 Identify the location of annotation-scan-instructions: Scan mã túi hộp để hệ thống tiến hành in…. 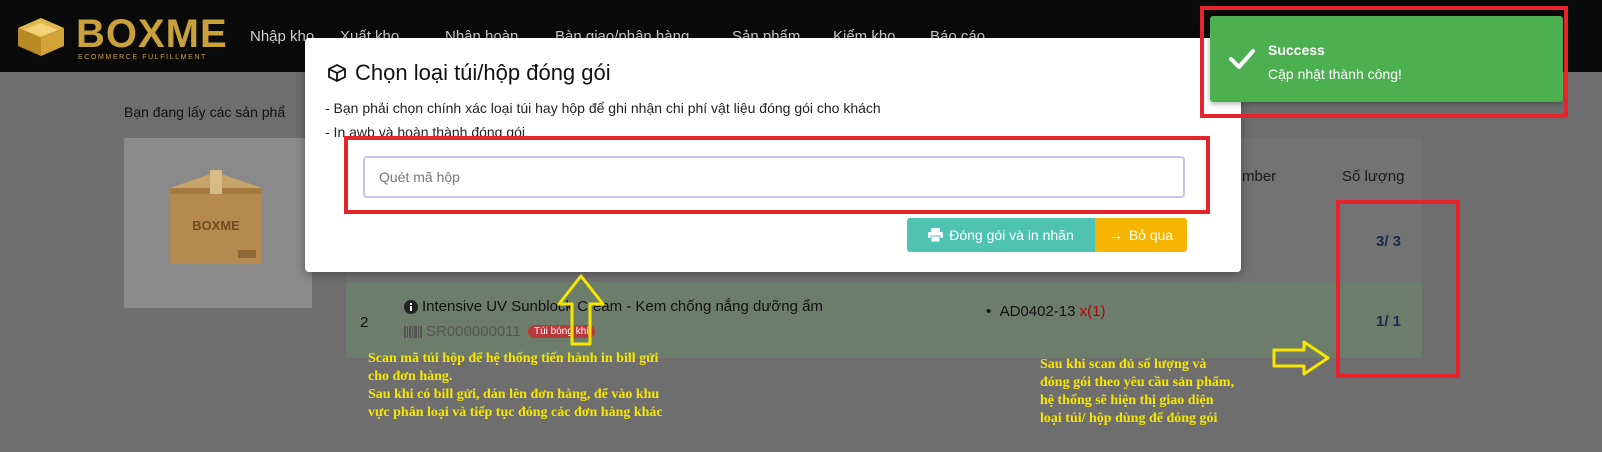
(515, 386).